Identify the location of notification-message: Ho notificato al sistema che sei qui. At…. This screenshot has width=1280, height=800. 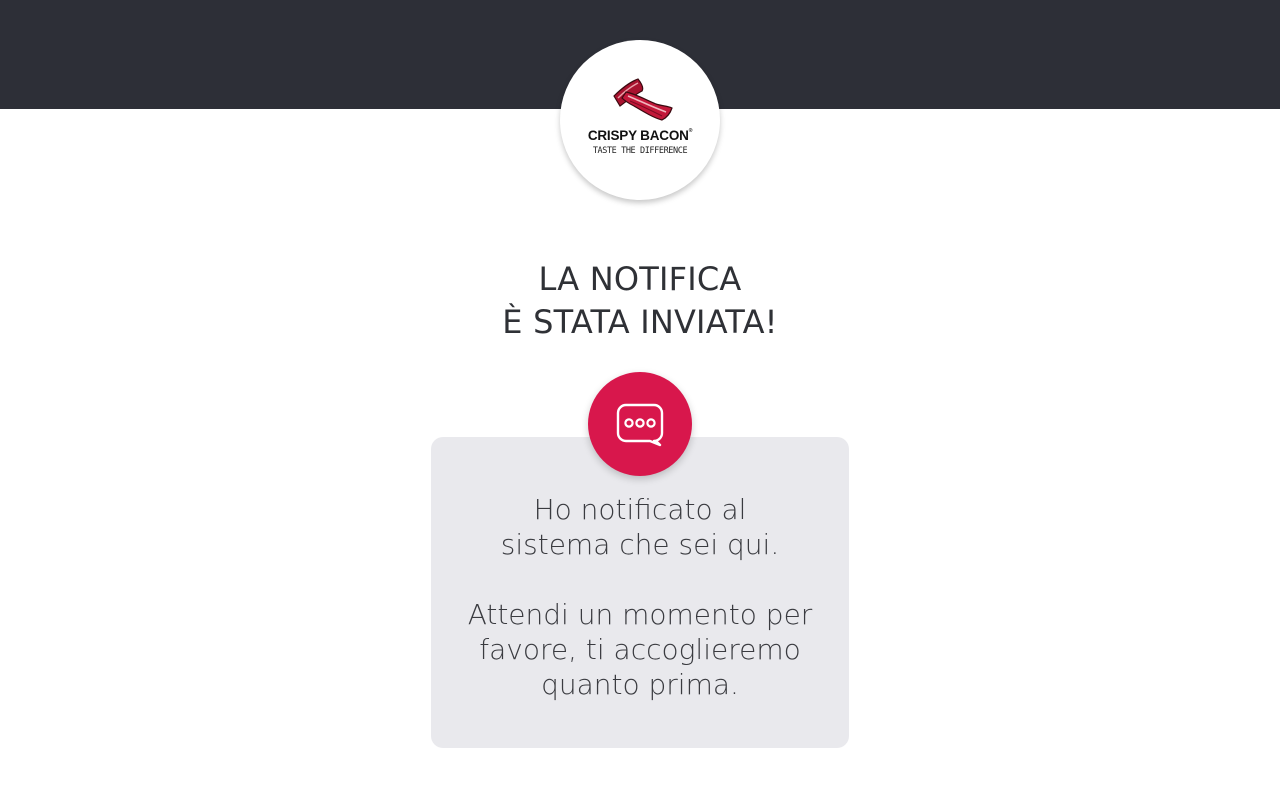
(640, 597).